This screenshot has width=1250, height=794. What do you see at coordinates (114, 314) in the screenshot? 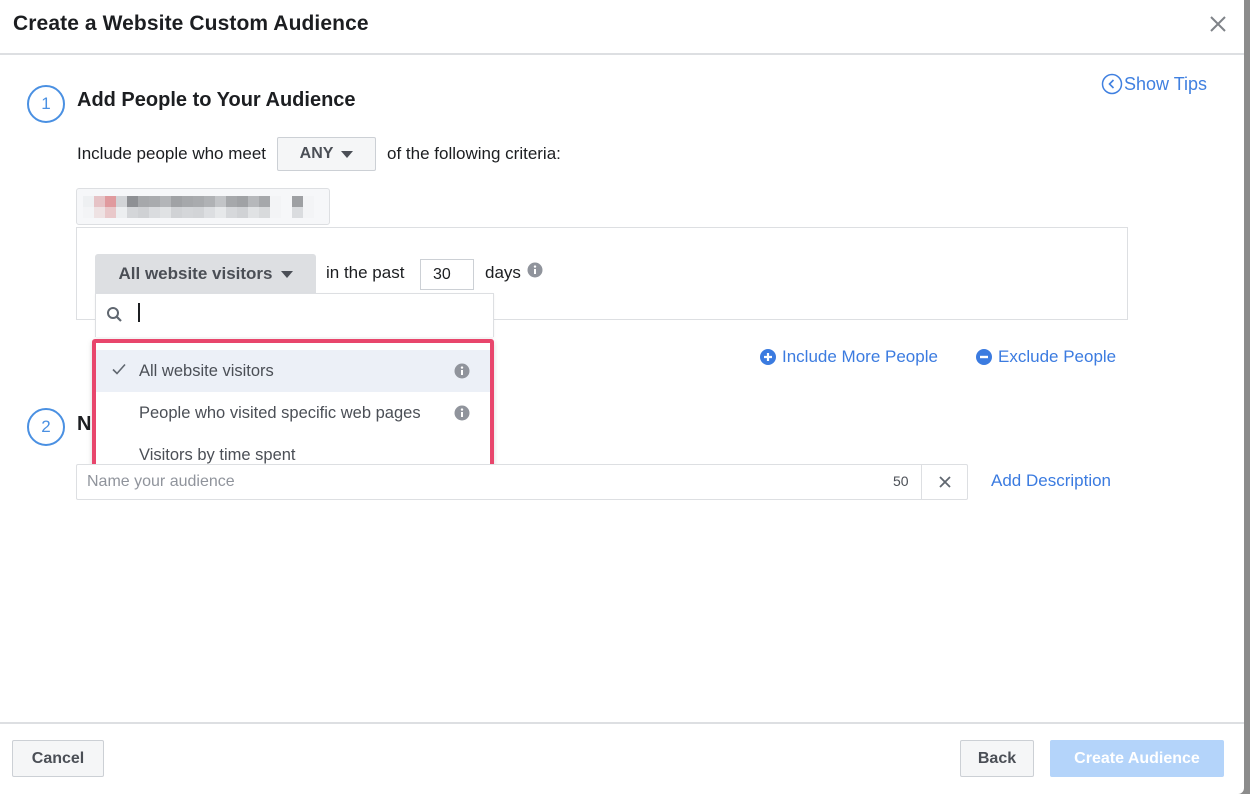
I see `search-icon` at bounding box center [114, 314].